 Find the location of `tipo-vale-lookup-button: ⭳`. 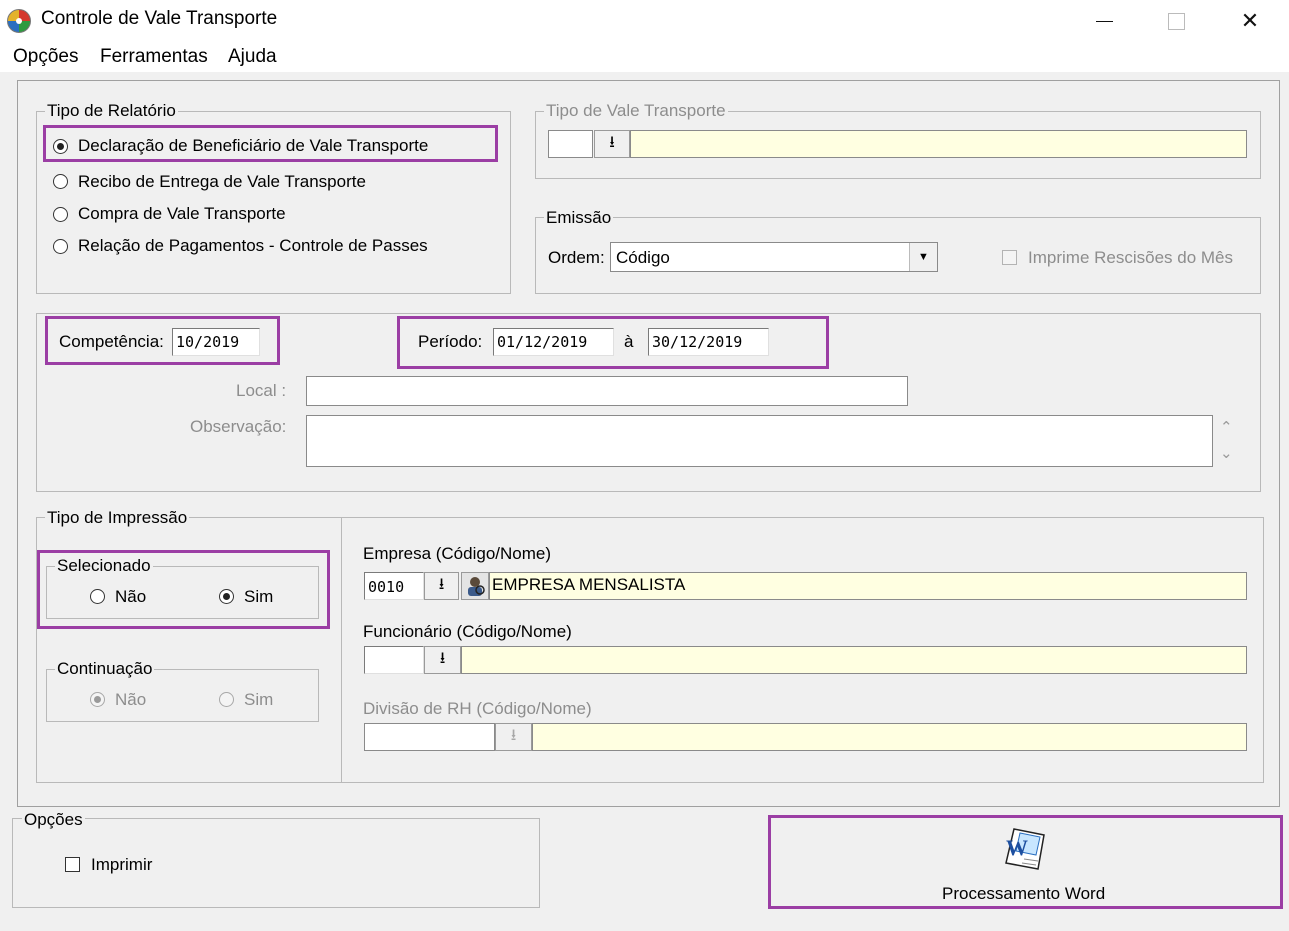

tipo-vale-lookup-button: ⭳ is located at coordinates (612, 144).